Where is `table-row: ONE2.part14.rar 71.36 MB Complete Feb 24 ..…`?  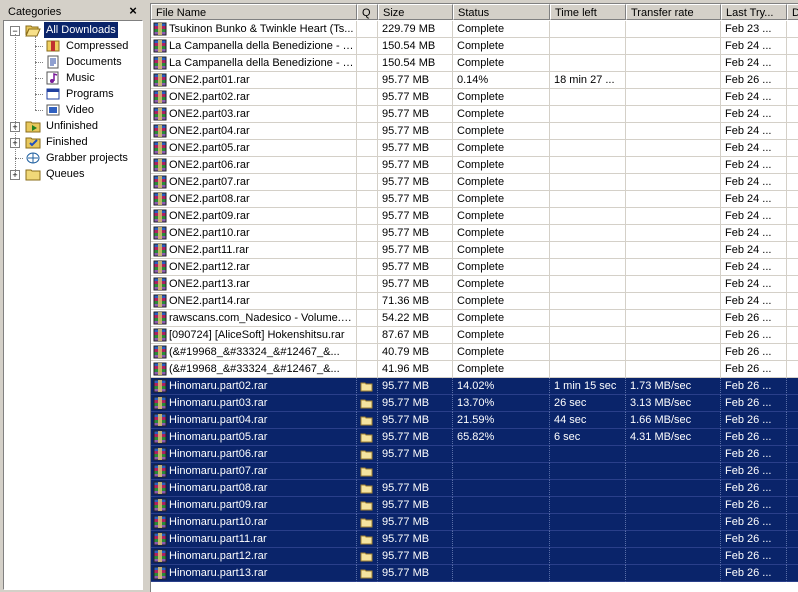
table-row: ONE2.part14.rar 71.36 MB Complete Feb 24 ..… is located at coordinates (474, 301).